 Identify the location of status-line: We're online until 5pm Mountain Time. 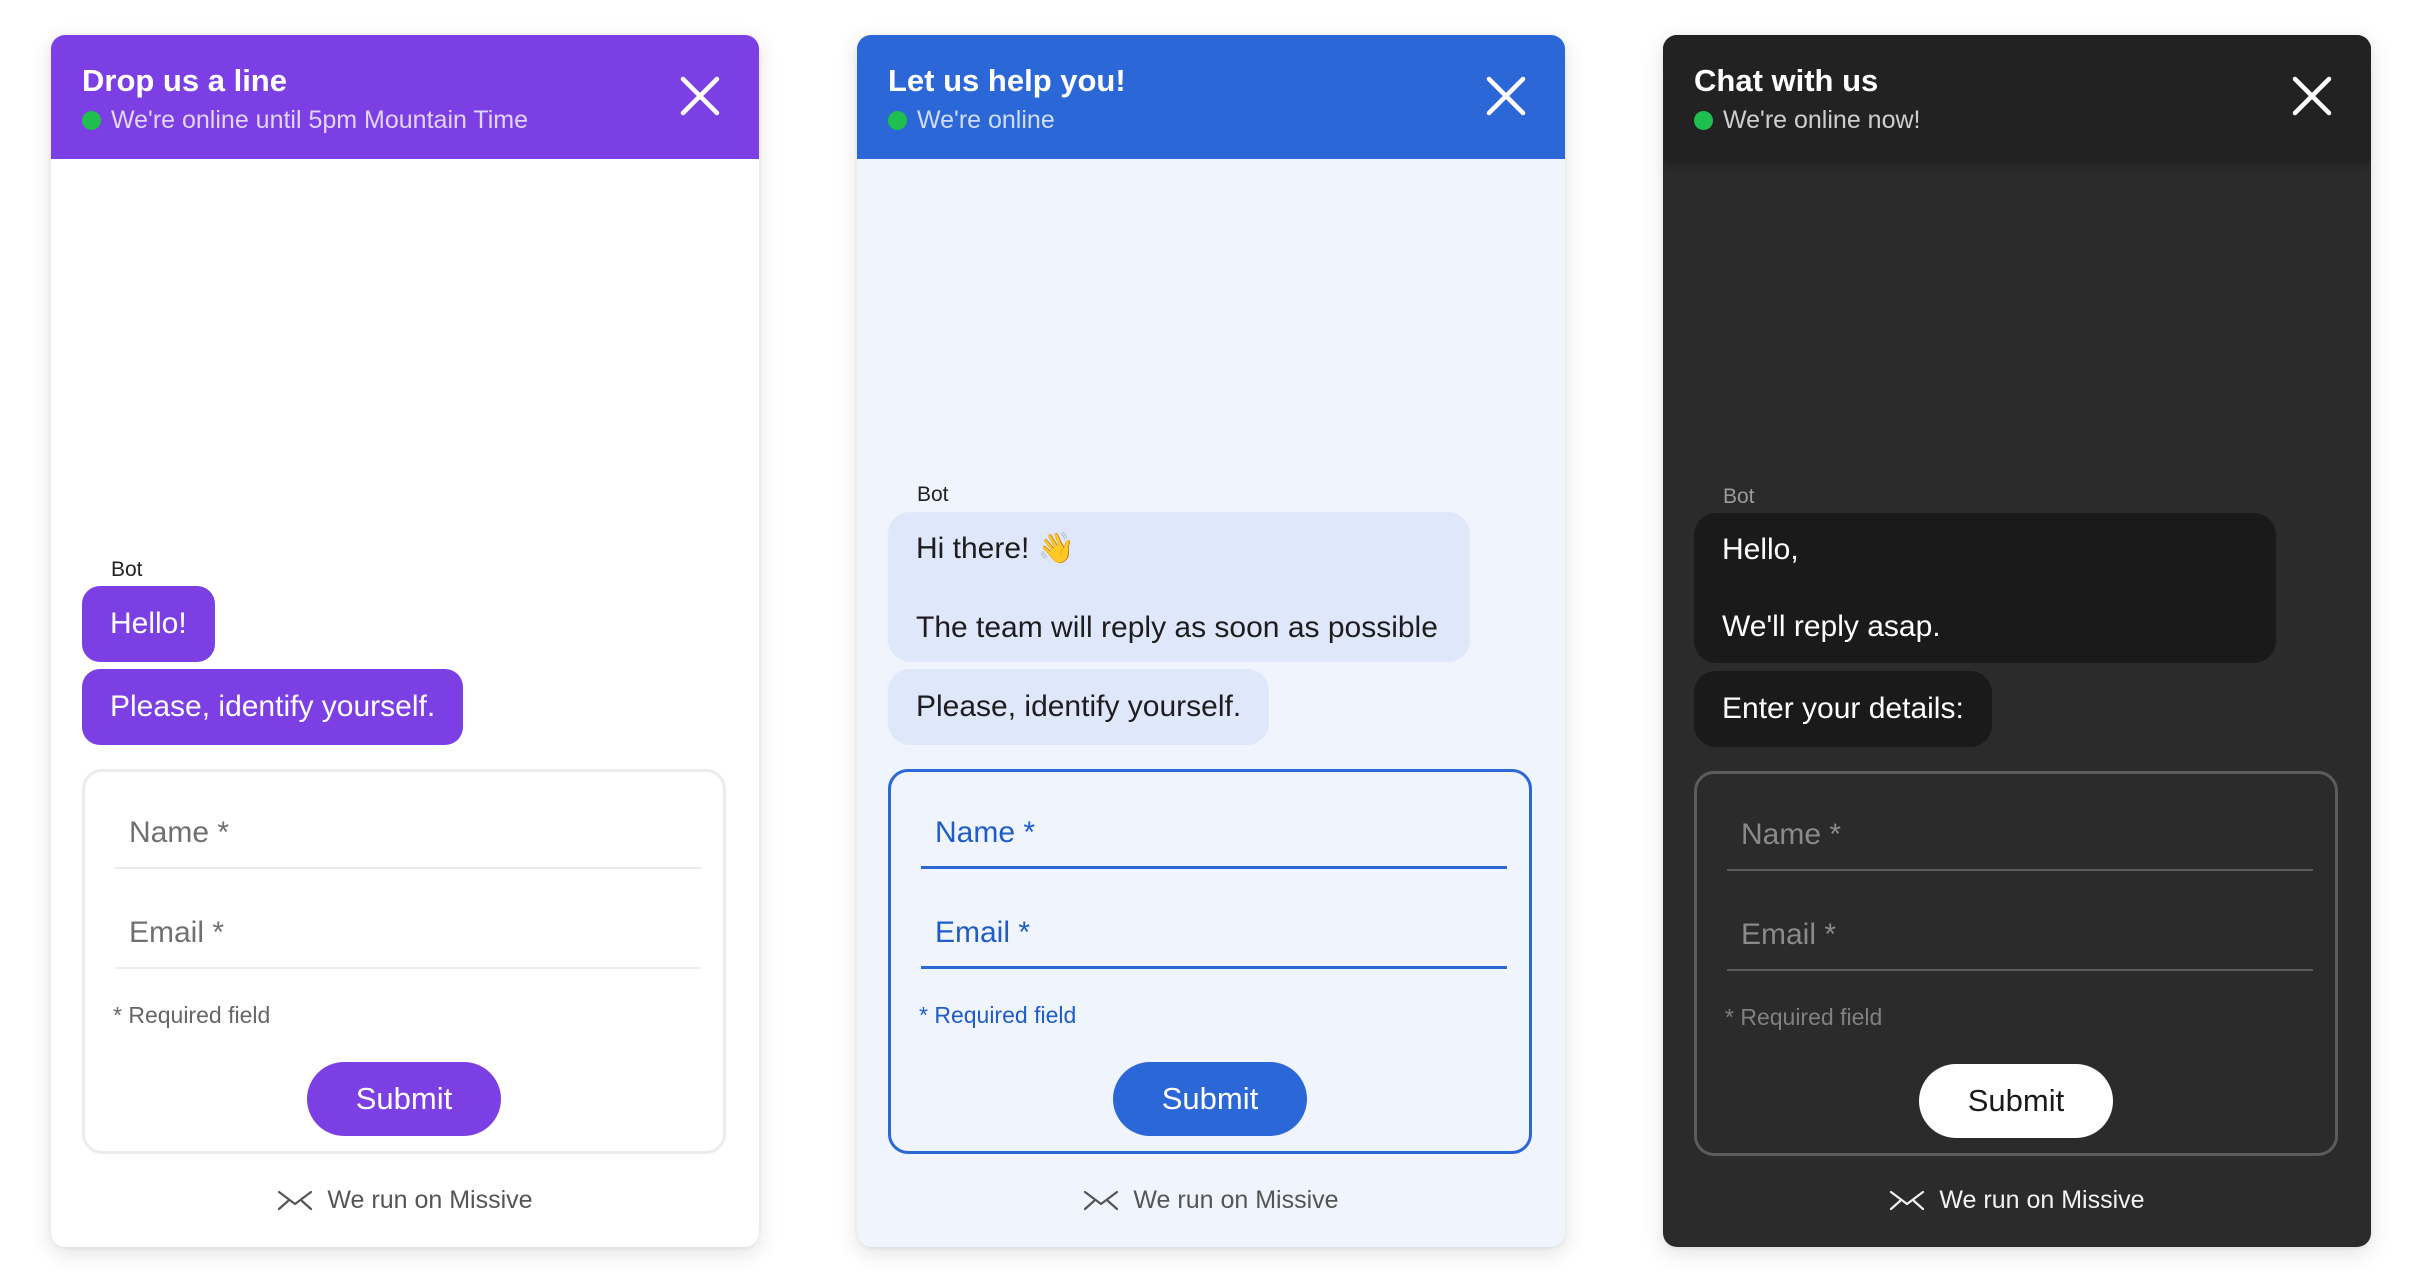
(305, 120).